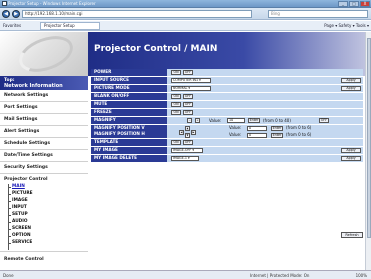  I want to click on sidebar-item-port-settings: Port Settings, so click(21, 107).